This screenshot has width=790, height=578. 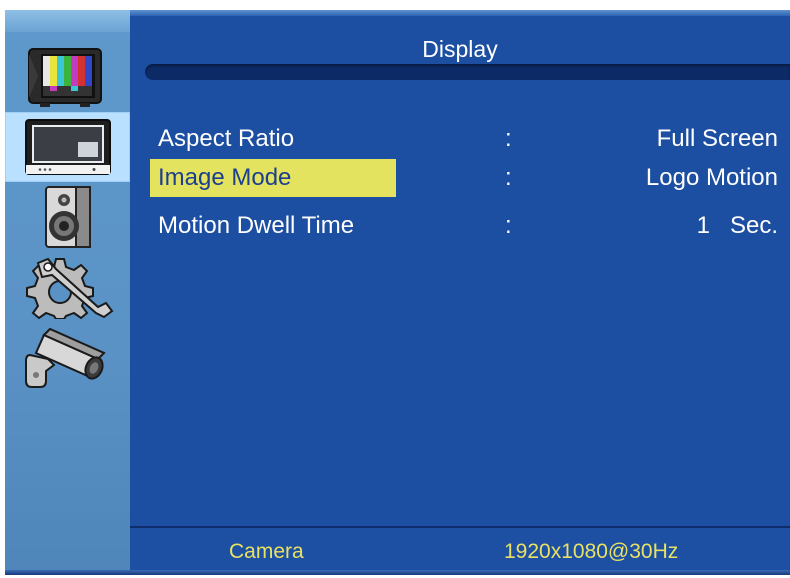 I want to click on sidebar-item-audio, so click(x=67, y=217).